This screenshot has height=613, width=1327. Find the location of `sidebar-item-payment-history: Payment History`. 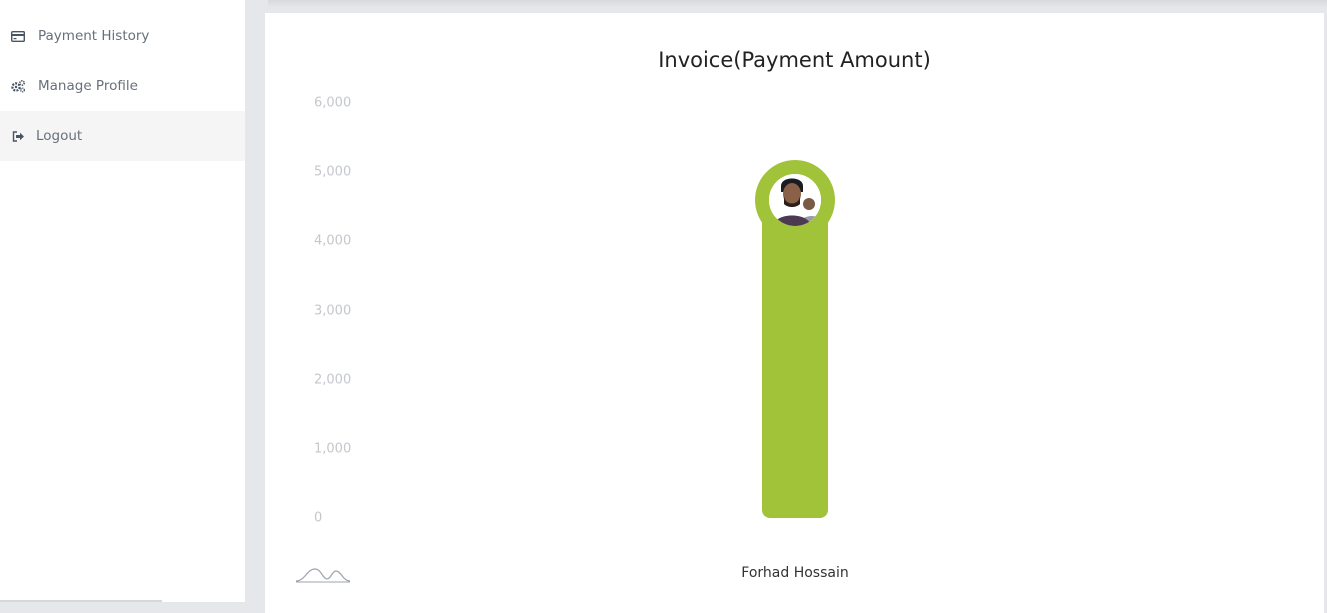

sidebar-item-payment-history: Payment History is located at coordinates (122, 36).